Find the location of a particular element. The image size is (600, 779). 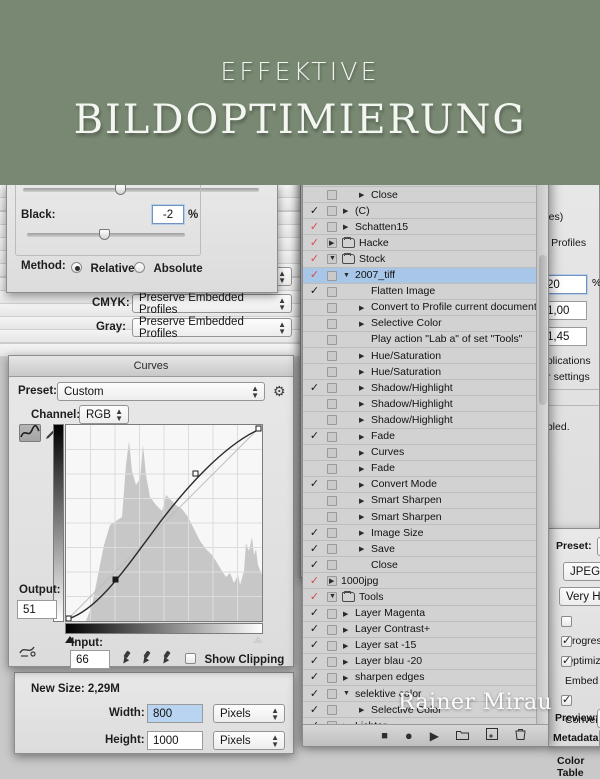

actions-list-item: ✓ ▶ Shadow/Highlight is located at coordinates (425, 388).